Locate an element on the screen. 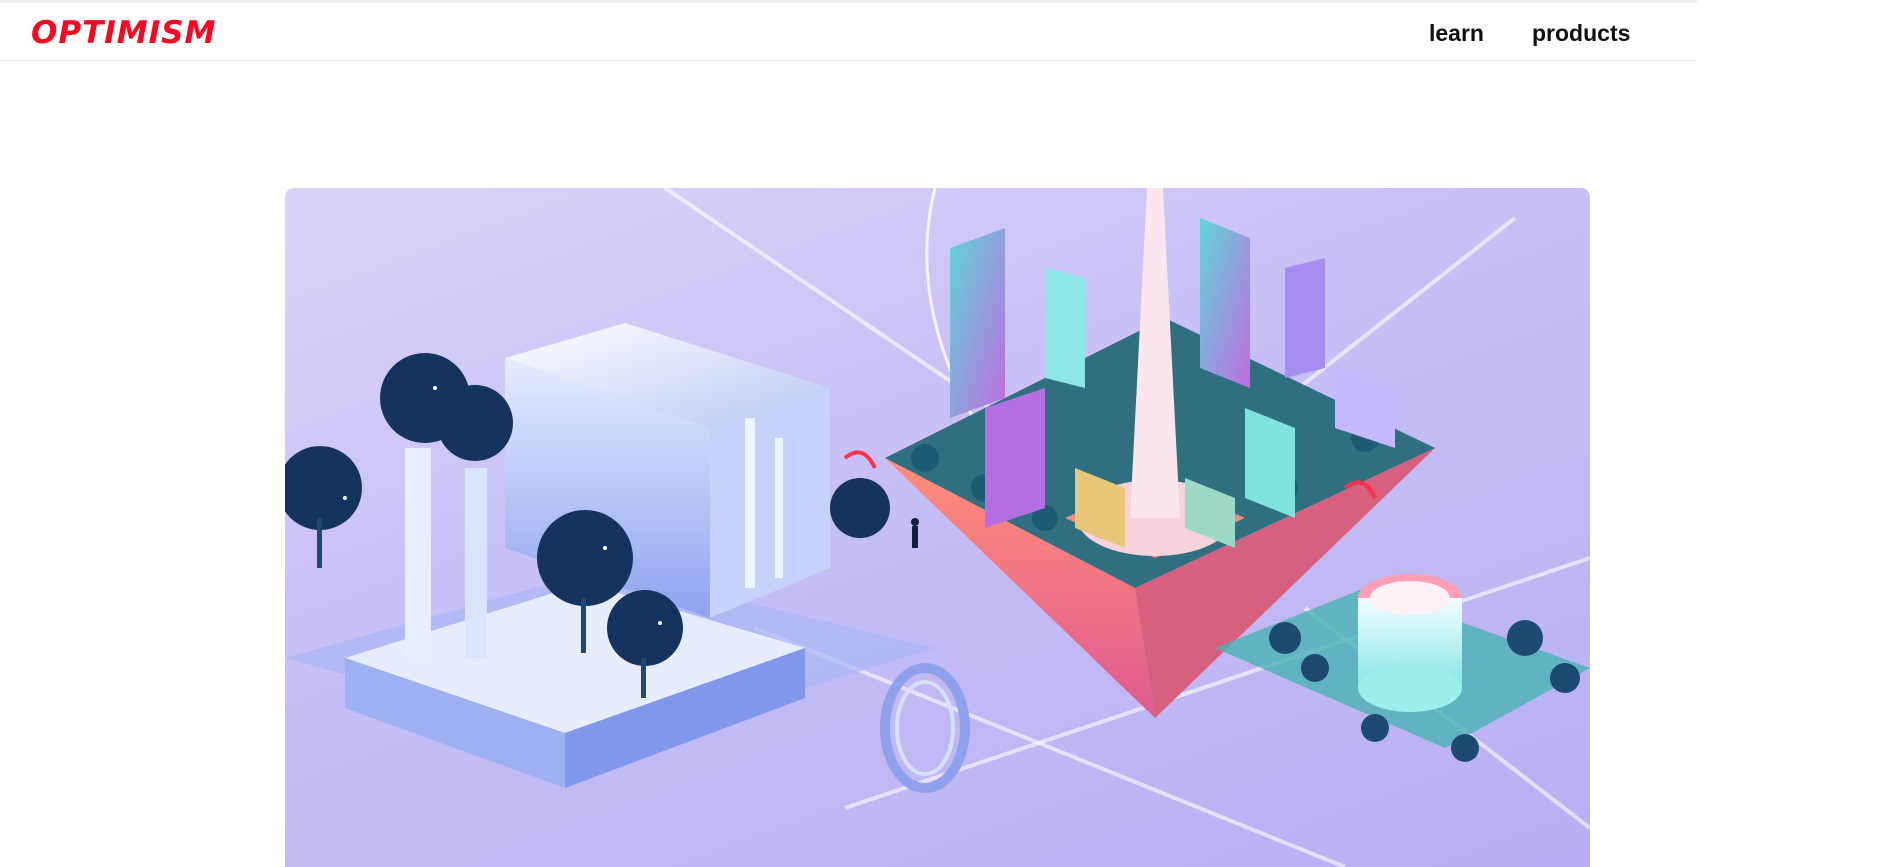  nav-products-link: products is located at coordinates (1581, 33).